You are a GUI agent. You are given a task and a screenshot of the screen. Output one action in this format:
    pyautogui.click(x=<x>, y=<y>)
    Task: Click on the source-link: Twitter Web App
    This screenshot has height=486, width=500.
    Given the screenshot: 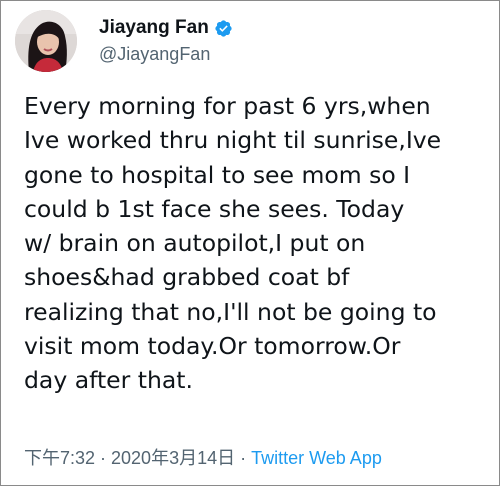 What is the action you would take?
    pyautogui.click(x=316, y=458)
    